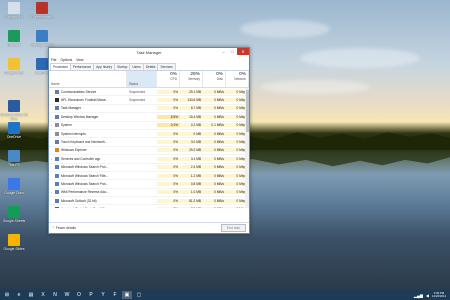 This screenshot has width=450, height=300. Describe the element at coordinates (79, 60) in the screenshot. I see `menu-view: View` at that location.